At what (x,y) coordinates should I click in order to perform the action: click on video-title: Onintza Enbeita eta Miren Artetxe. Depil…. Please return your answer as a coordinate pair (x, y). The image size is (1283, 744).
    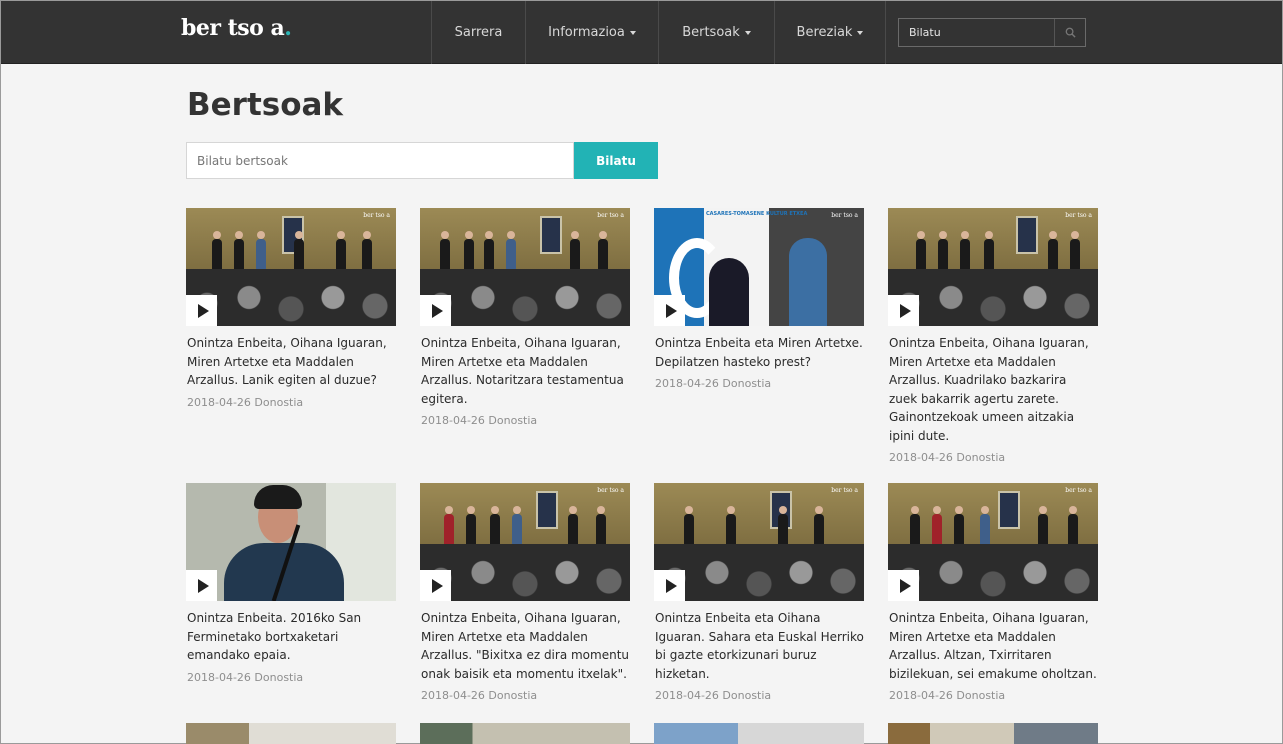
    Looking at the image, I should click on (759, 352).